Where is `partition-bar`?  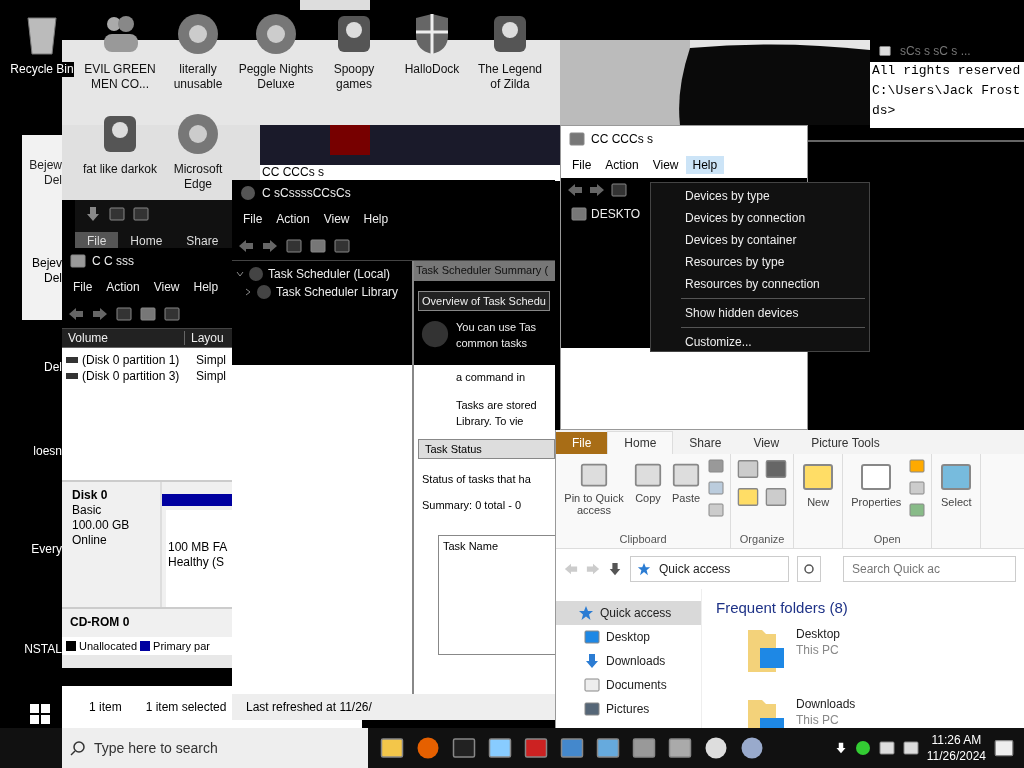 partition-bar is located at coordinates (197, 500).